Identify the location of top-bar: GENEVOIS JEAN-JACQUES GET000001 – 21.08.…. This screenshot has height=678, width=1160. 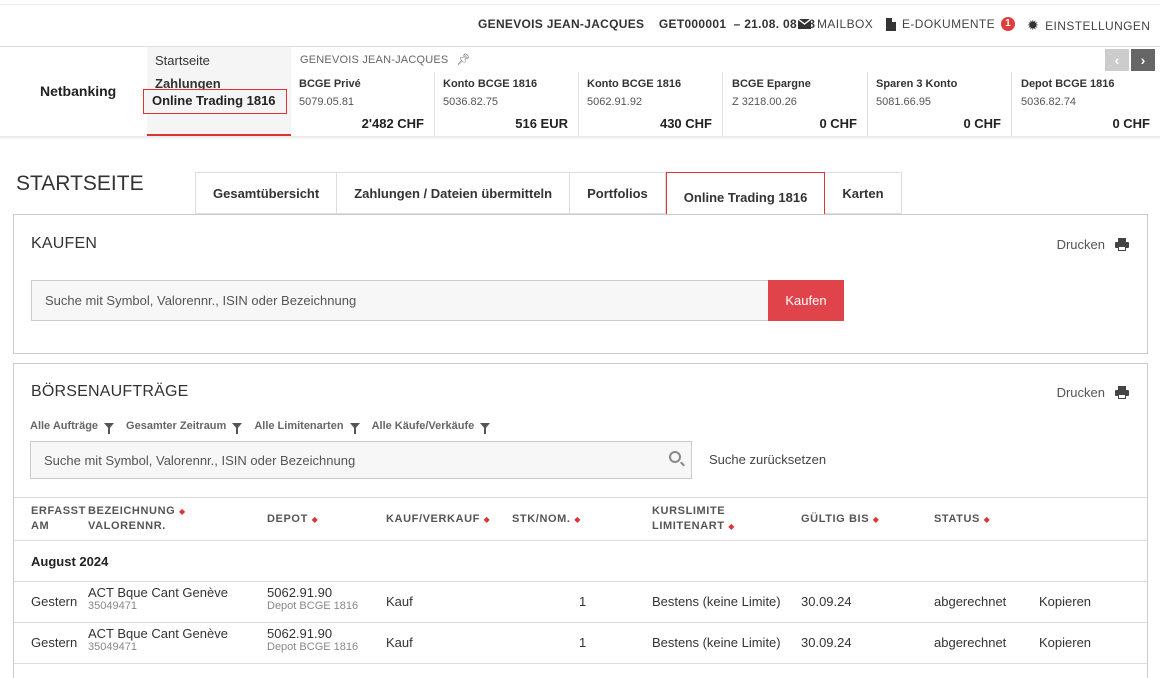
(580, 23).